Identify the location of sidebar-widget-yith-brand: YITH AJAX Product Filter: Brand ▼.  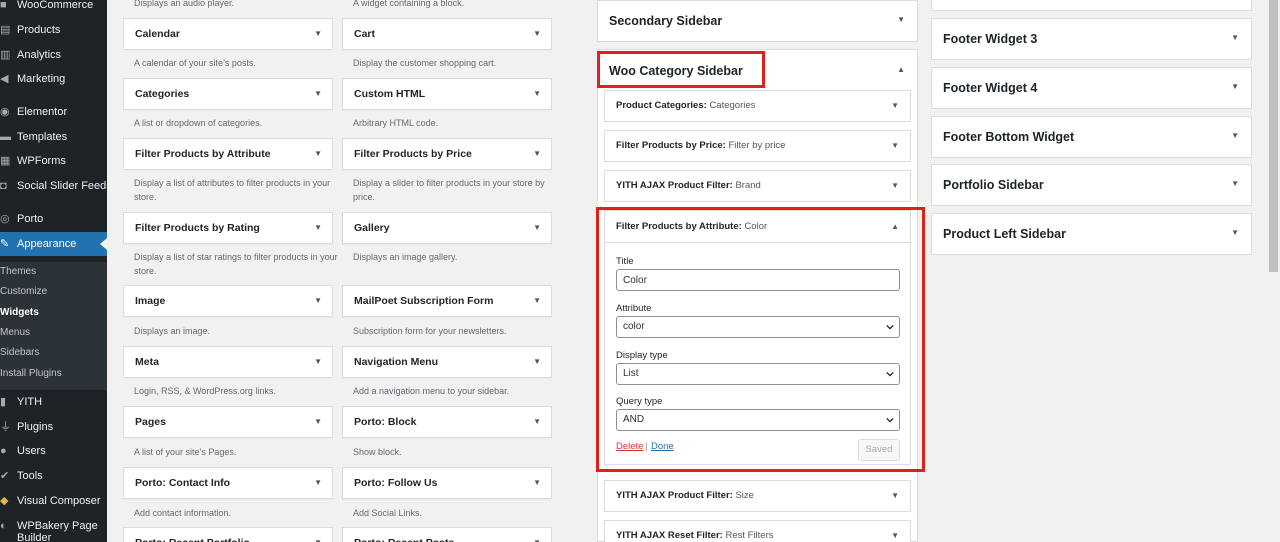
(757, 186).